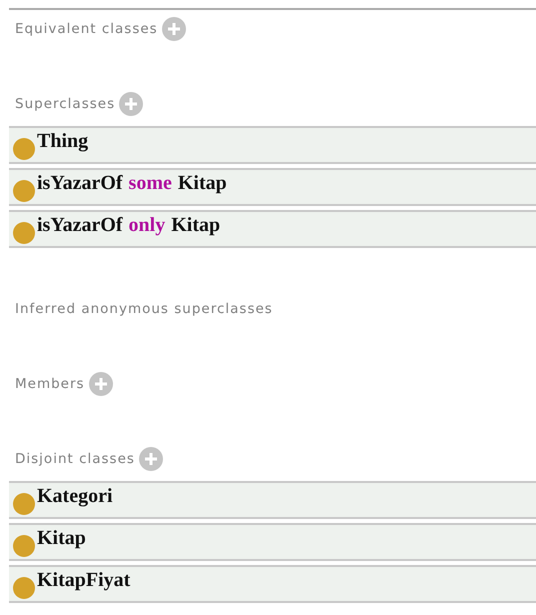 Image resolution: width=536 pixels, height=615 pixels. What do you see at coordinates (83, 580) in the screenshot?
I see `class-expression: KitapFiyat` at bounding box center [83, 580].